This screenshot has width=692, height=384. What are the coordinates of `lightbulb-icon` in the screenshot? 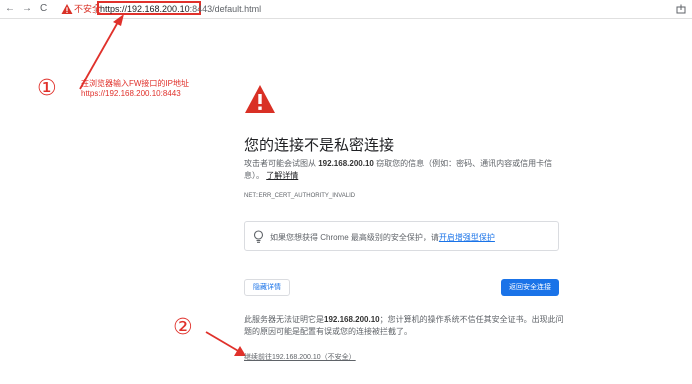 It's located at (258, 236).